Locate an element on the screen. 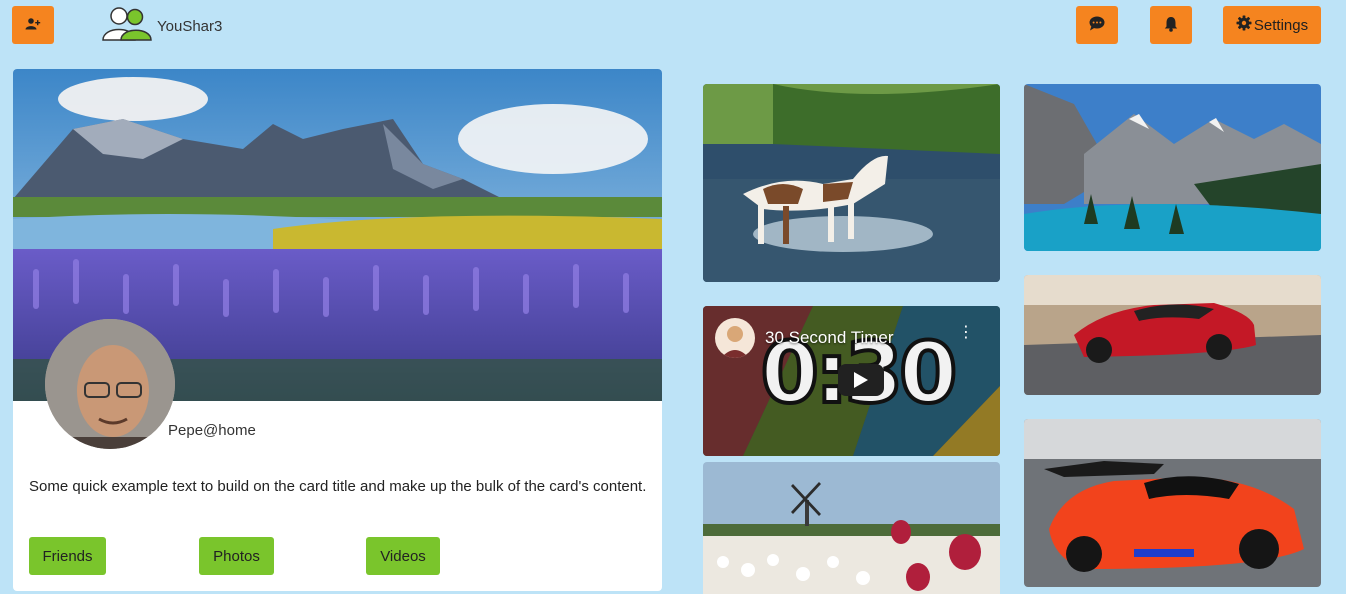 The image size is (1346, 594). photo-mountain-lake is located at coordinates (1172, 167).